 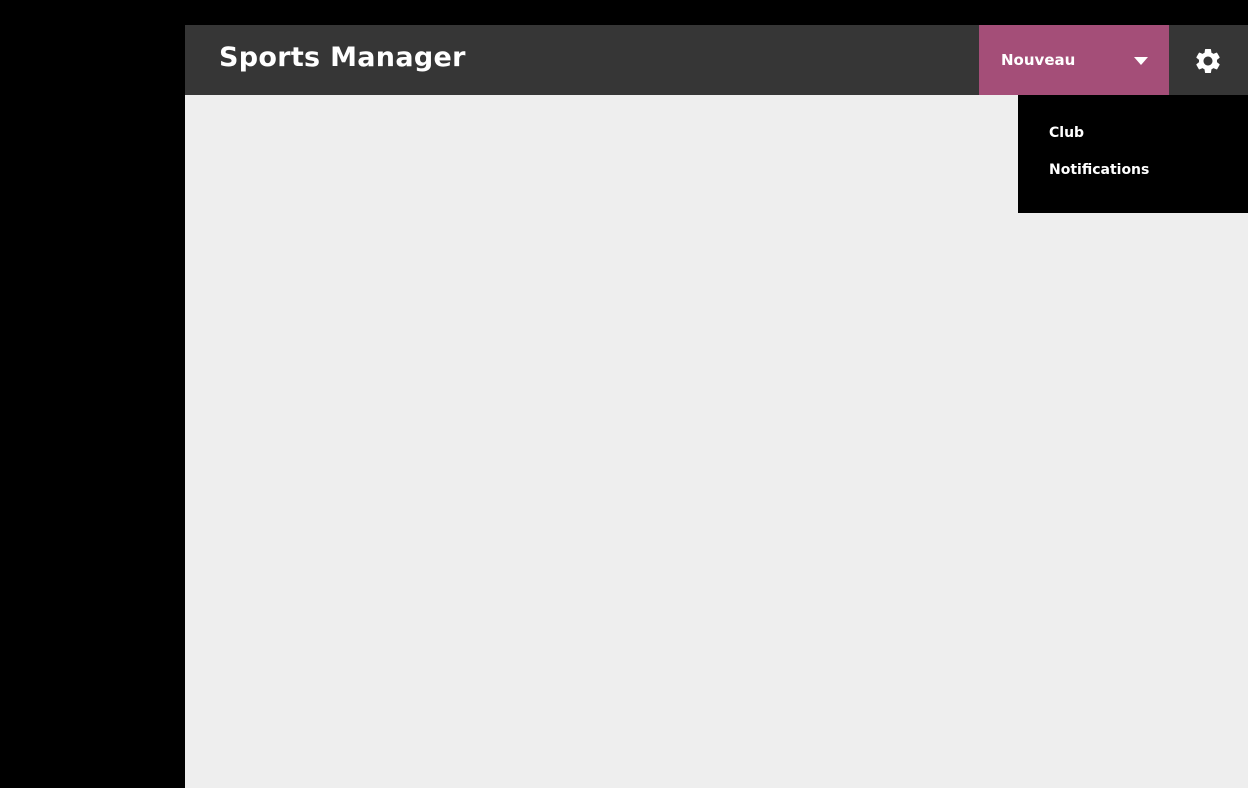 I want to click on menu-item-club: Club, so click(x=1066, y=133).